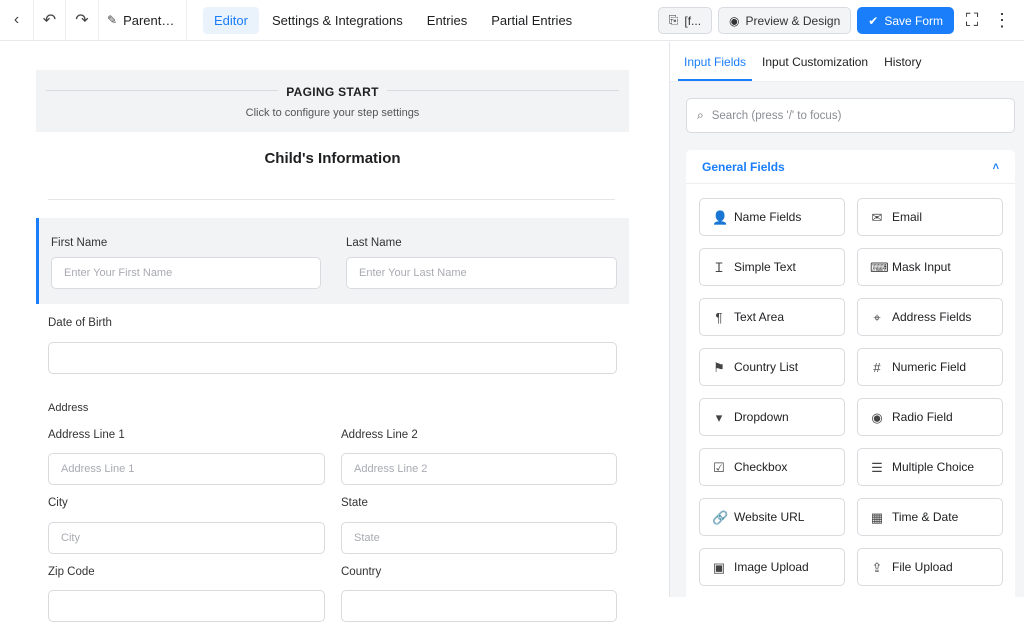 This screenshot has height=622, width=1024. I want to click on sidebar-tabs: Input Fields Input Customization History, so click(847, 62).